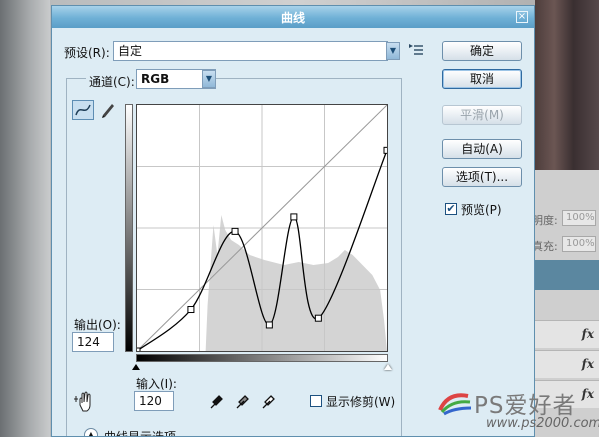  I want to click on input-gradient-bar, so click(262, 358).